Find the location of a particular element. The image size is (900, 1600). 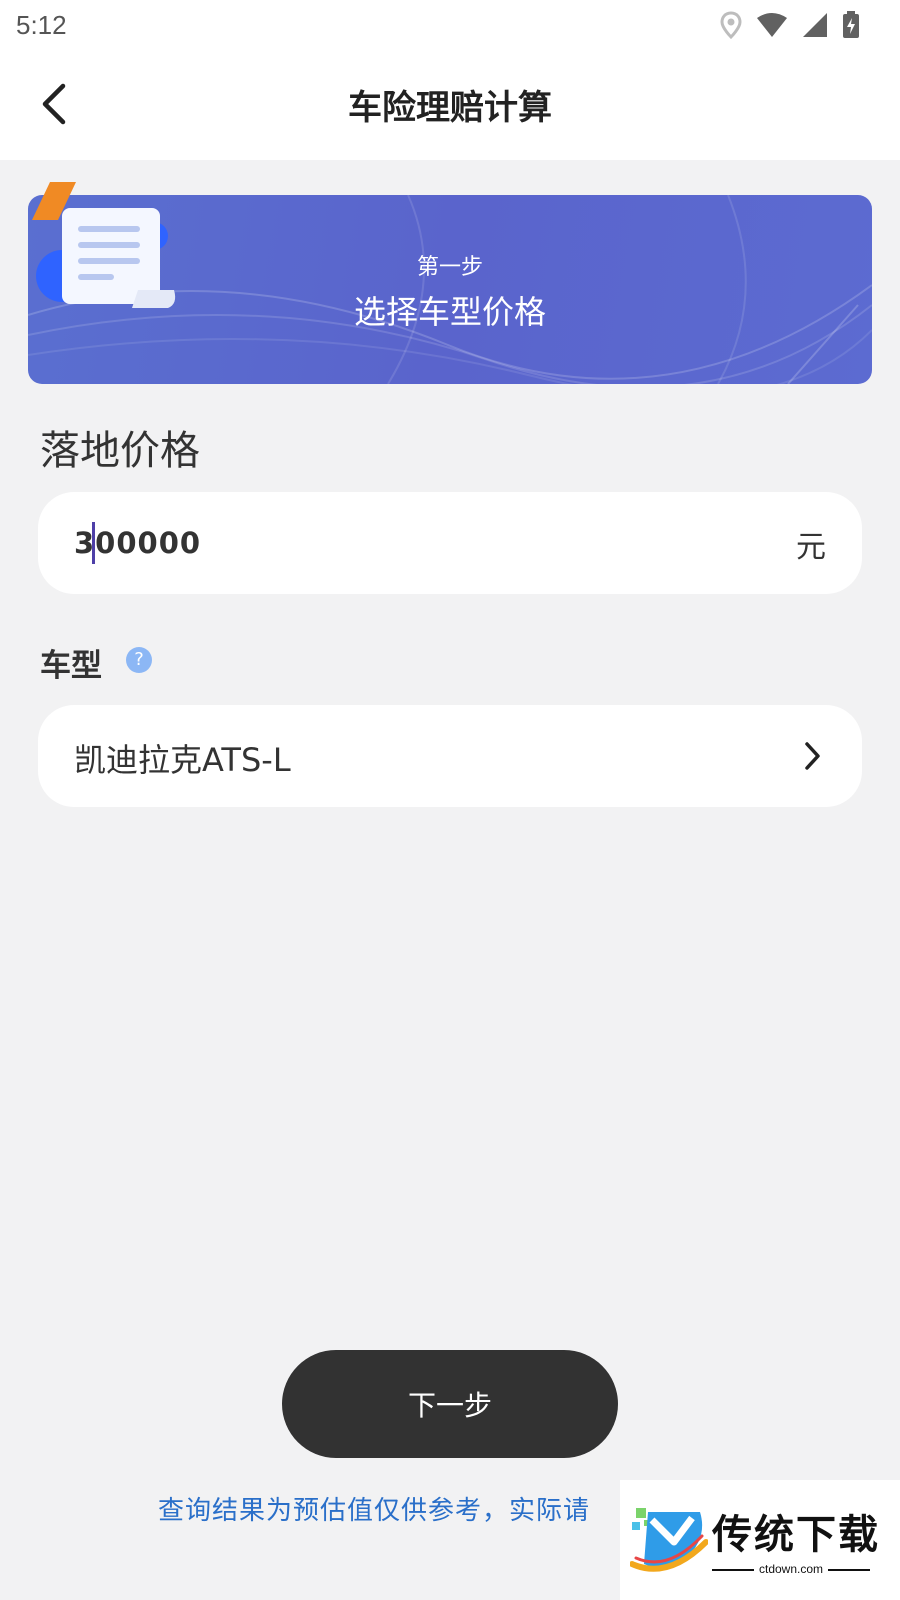

nav-header: 车险理赔计算 is located at coordinates (450, 105).